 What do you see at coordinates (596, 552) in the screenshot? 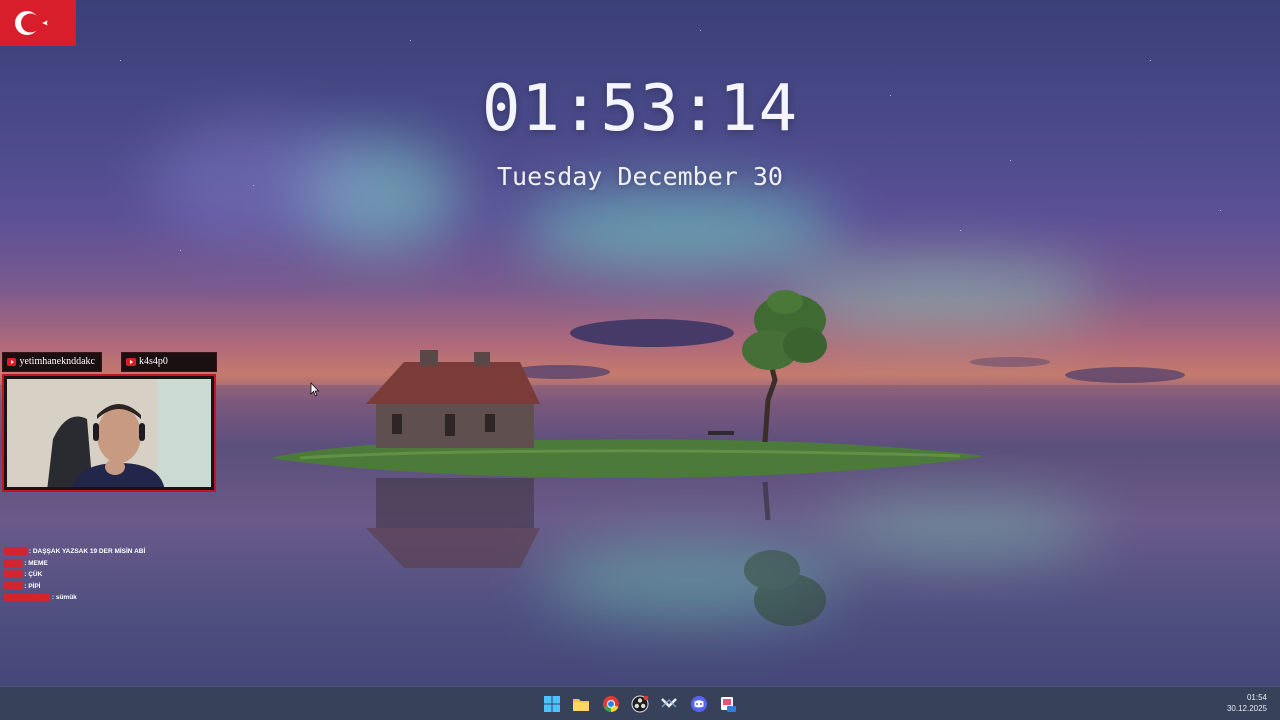
I see `reflection` at bounding box center [596, 552].